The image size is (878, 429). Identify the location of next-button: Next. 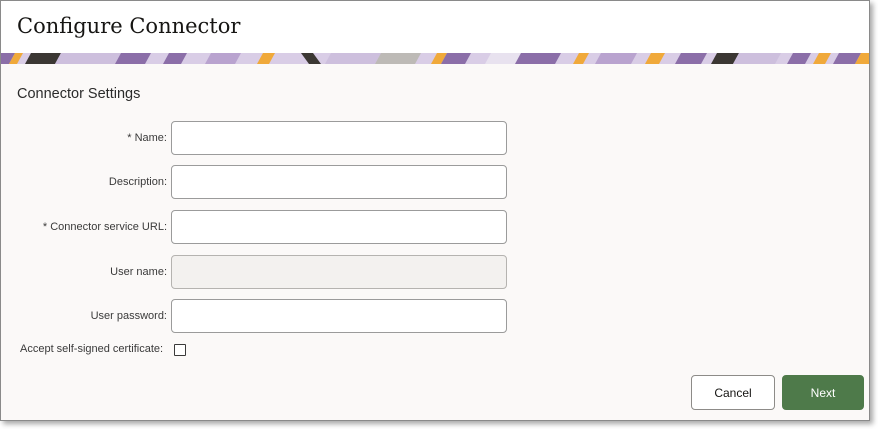
(823, 392).